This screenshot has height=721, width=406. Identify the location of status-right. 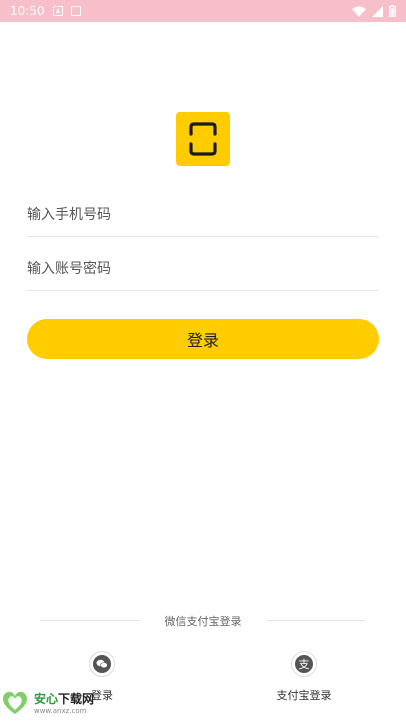
(374, 11).